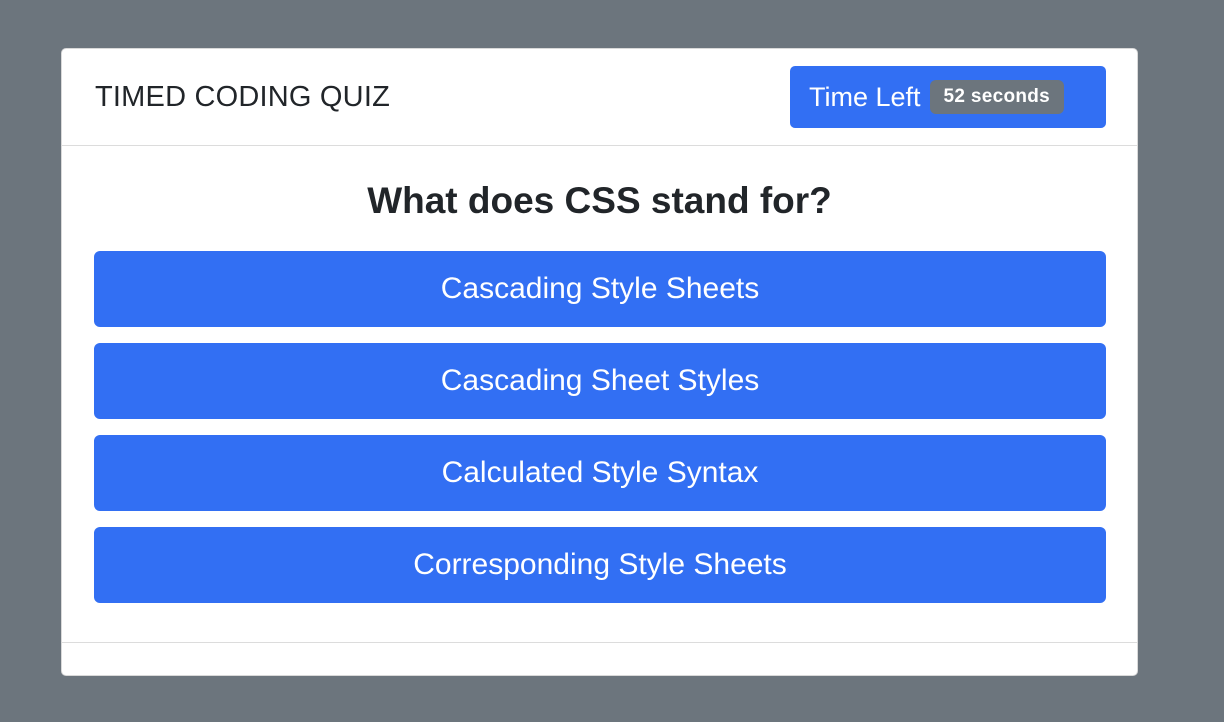 Image resolution: width=1224 pixels, height=722 pixels. Describe the element at coordinates (599, 97) in the screenshot. I see `card-header: TIMED CODING QUIZ Time Left 52 seconds` at that location.